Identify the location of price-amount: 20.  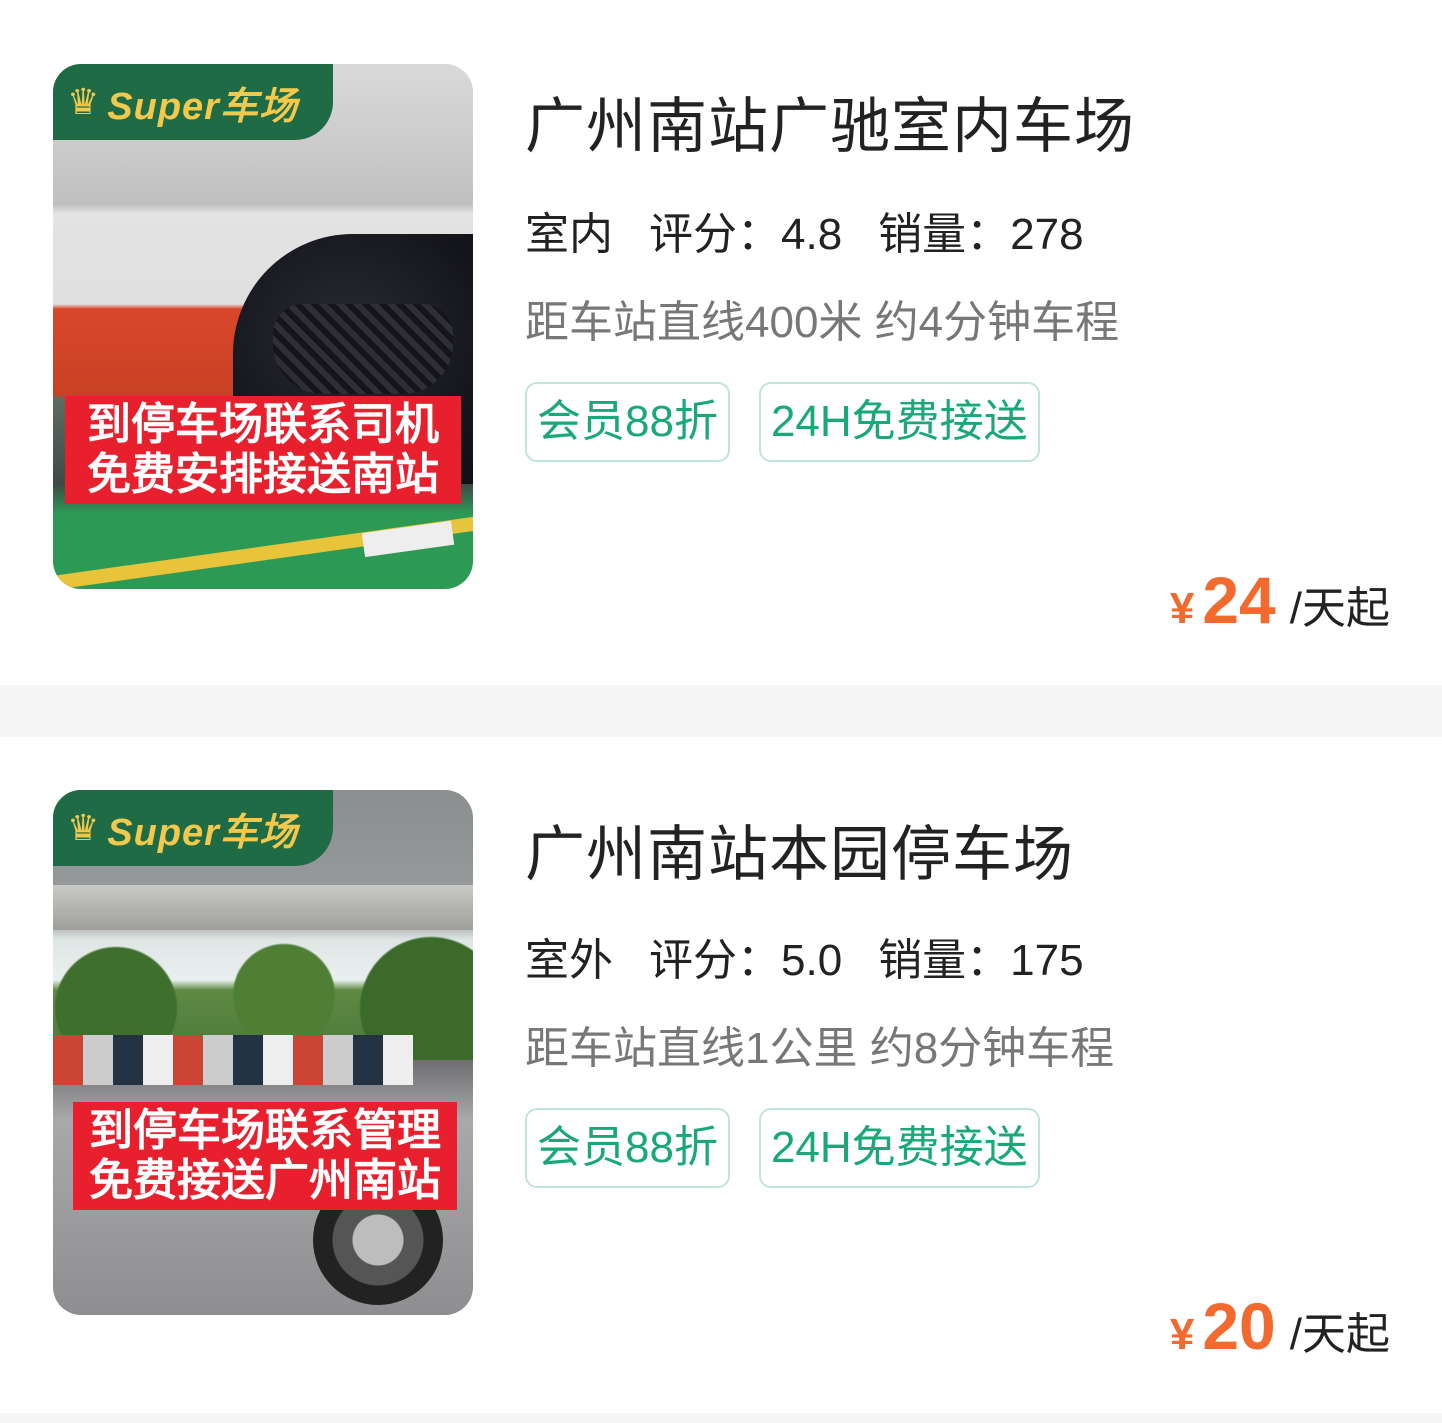
(1239, 1326).